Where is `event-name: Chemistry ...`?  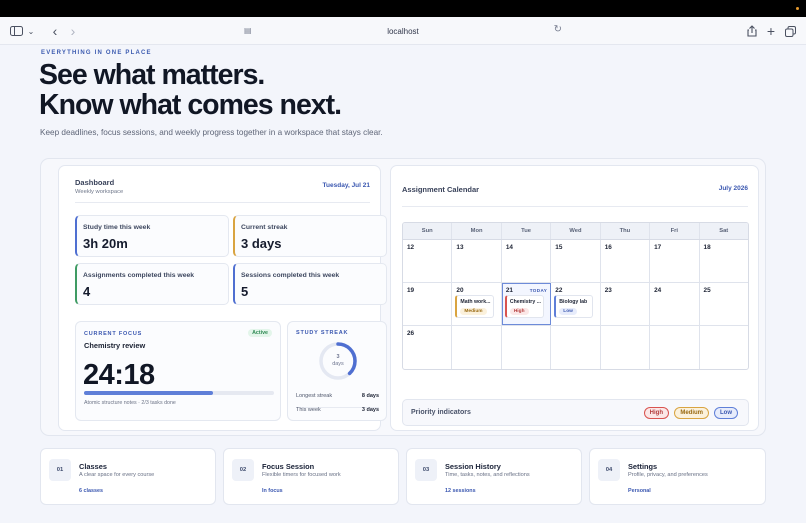 event-name: Chemistry ... is located at coordinates (525, 302).